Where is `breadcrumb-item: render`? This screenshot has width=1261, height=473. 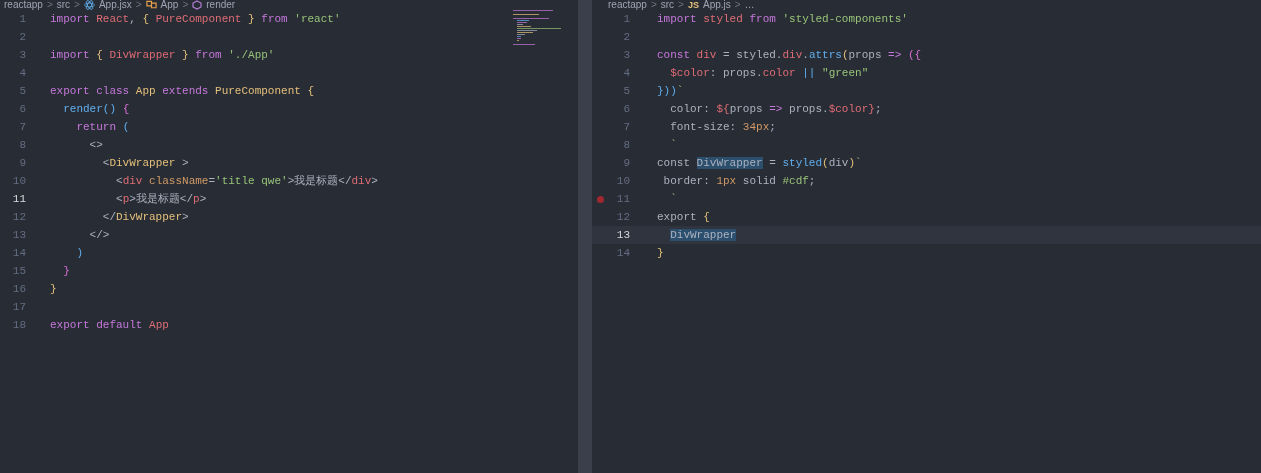 breadcrumb-item: render is located at coordinates (221, 5).